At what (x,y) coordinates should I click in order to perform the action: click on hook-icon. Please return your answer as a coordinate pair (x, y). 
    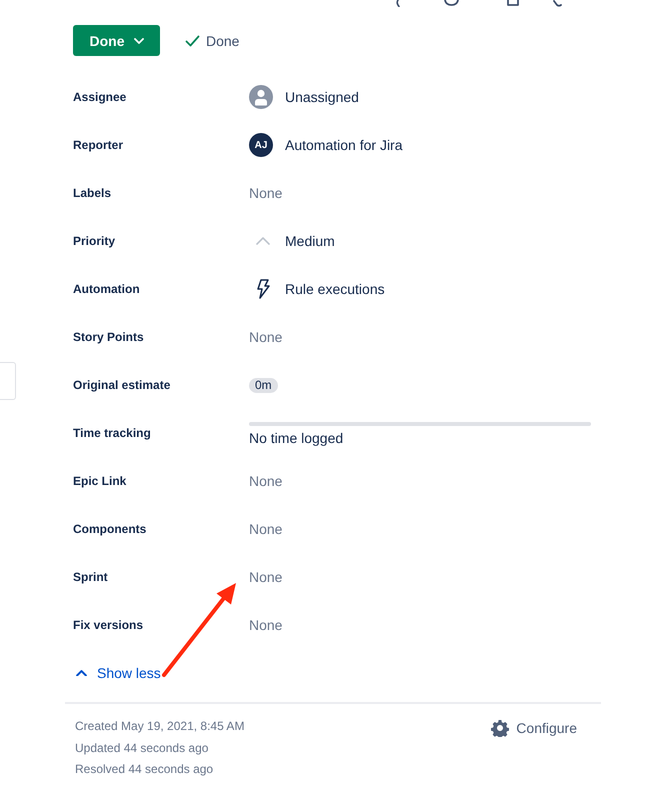
    Looking at the image, I should click on (557, 3).